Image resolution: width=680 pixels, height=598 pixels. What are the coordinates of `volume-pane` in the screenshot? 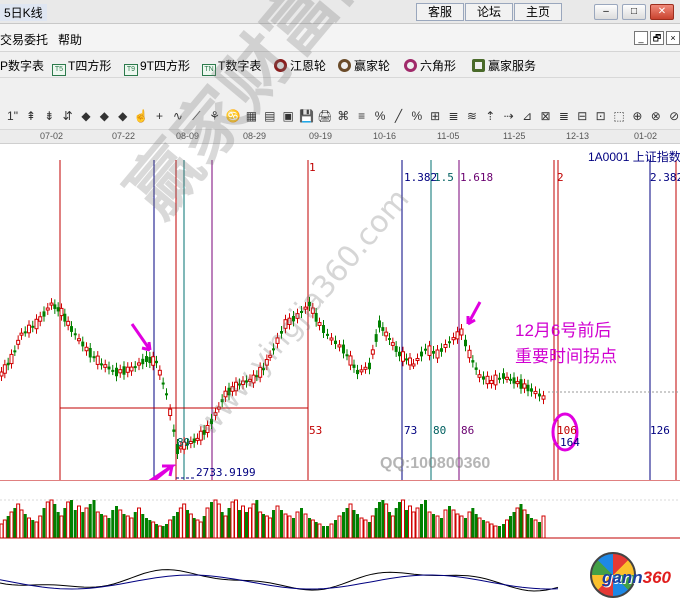 It's located at (340, 510).